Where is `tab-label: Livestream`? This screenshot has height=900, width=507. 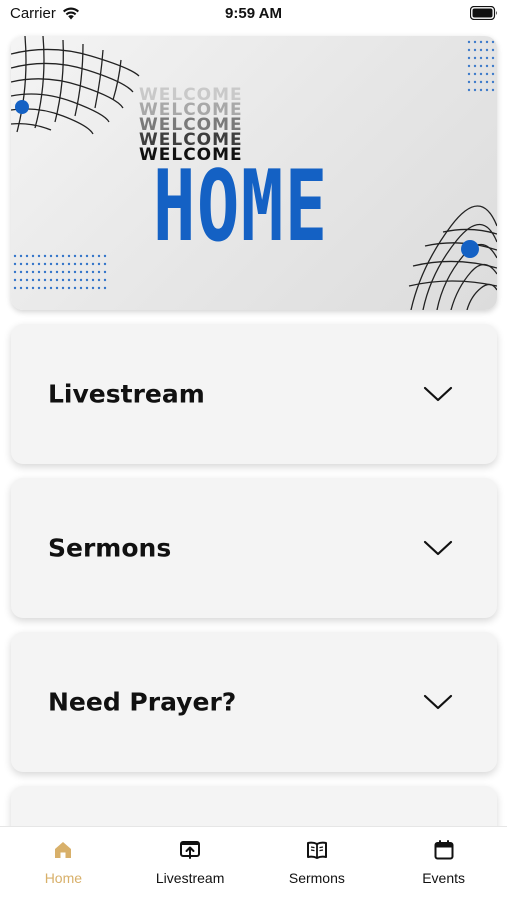 tab-label: Livestream is located at coordinates (190, 878).